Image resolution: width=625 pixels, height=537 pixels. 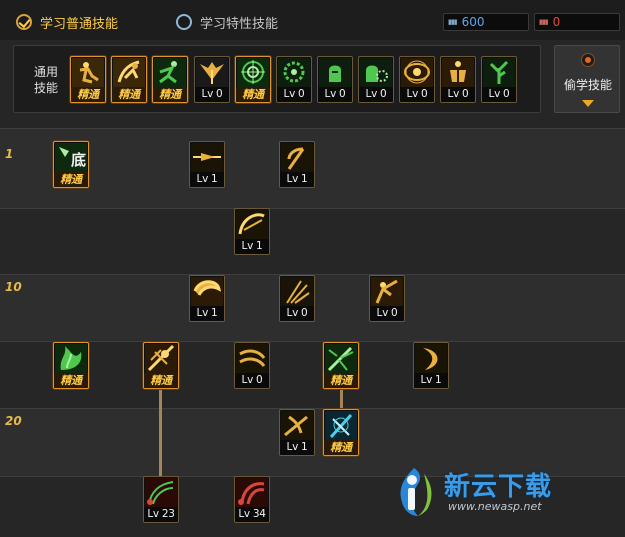 I want to click on watermark-title: 新云下载, so click(x=498, y=487).